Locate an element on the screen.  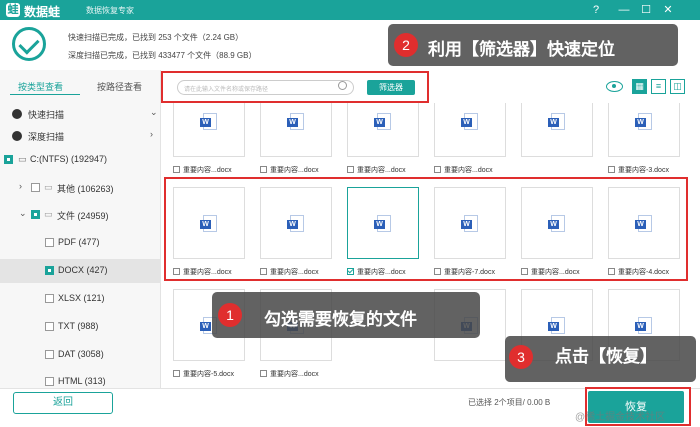
callout-recover-tip: 3 点击【恢复】 is located at coordinates (600, 359).